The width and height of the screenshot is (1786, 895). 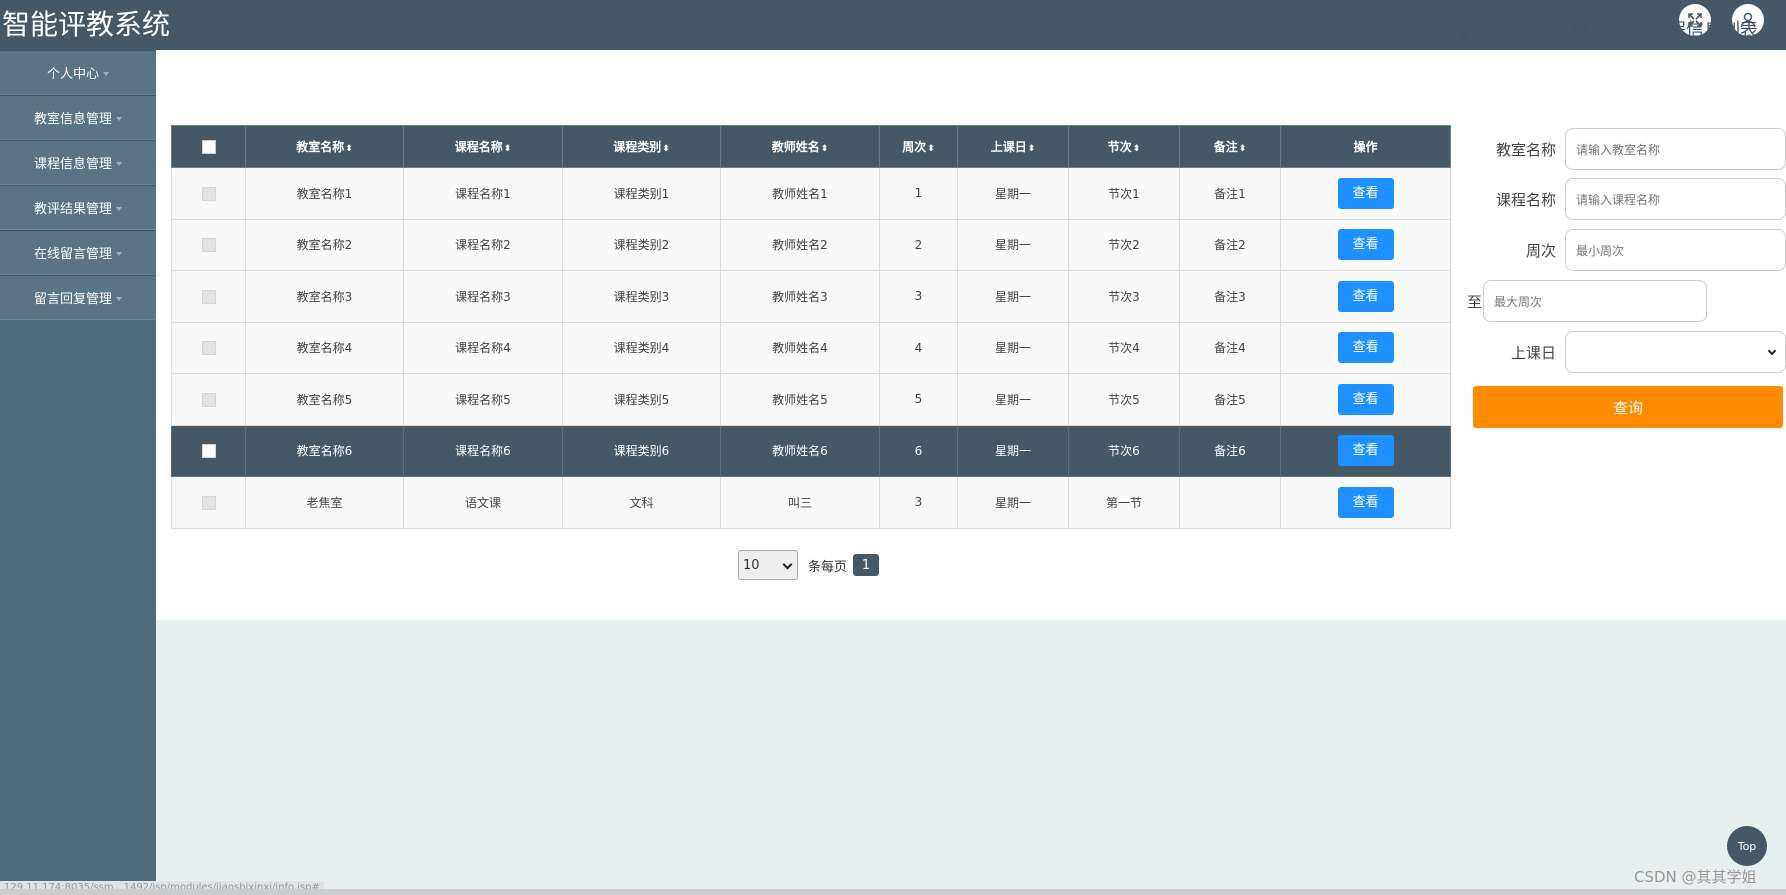 I want to click on pagination: 10 条每页 1, so click(x=809, y=565).